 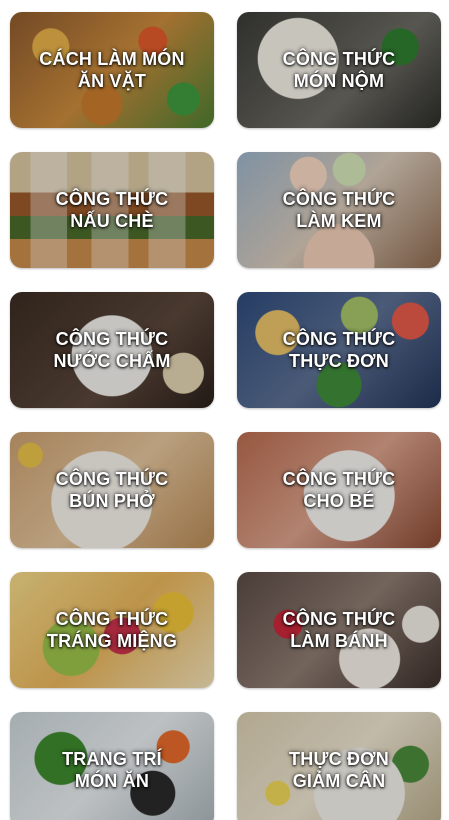 What do you see at coordinates (112, 770) in the screenshot?
I see `category-label: TRANG TRÍ MÓN ĂN` at bounding box center [112, 770].